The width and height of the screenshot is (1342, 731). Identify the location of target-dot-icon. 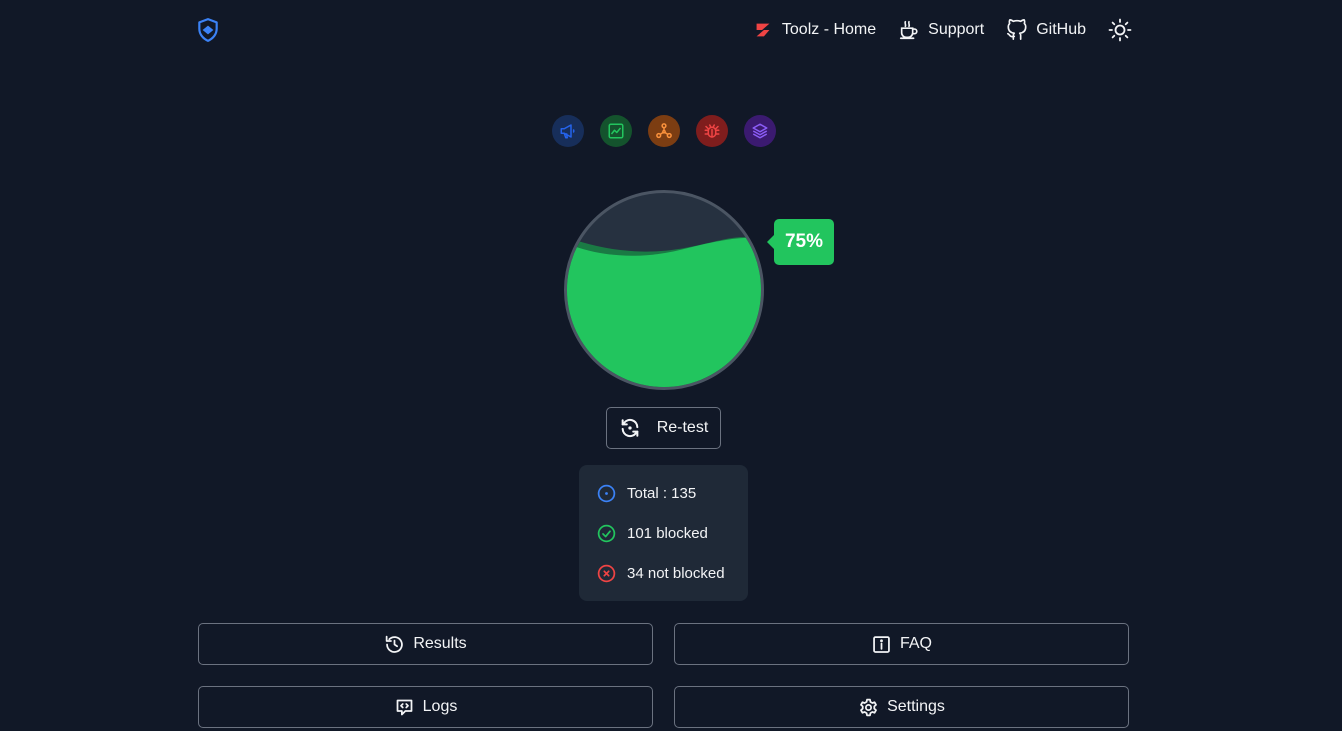
(606, 493).